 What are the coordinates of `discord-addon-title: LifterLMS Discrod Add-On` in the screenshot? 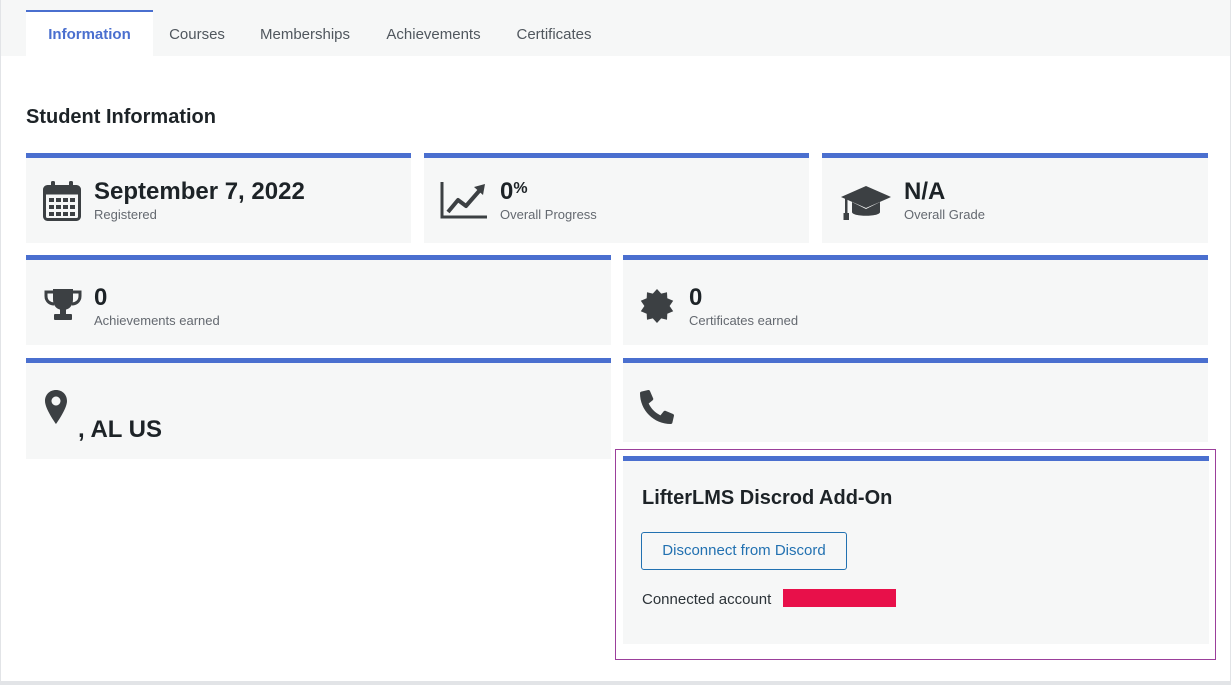 It's located at (767, 498).